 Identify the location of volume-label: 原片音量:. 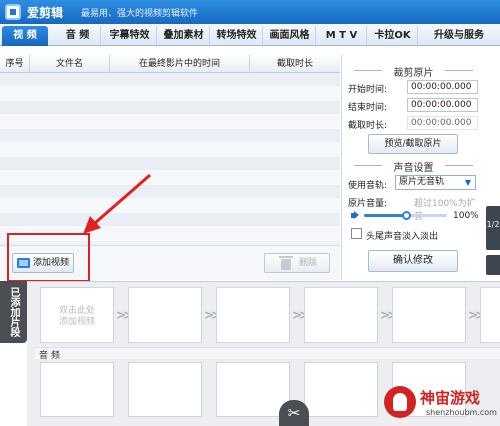
(368, 204).